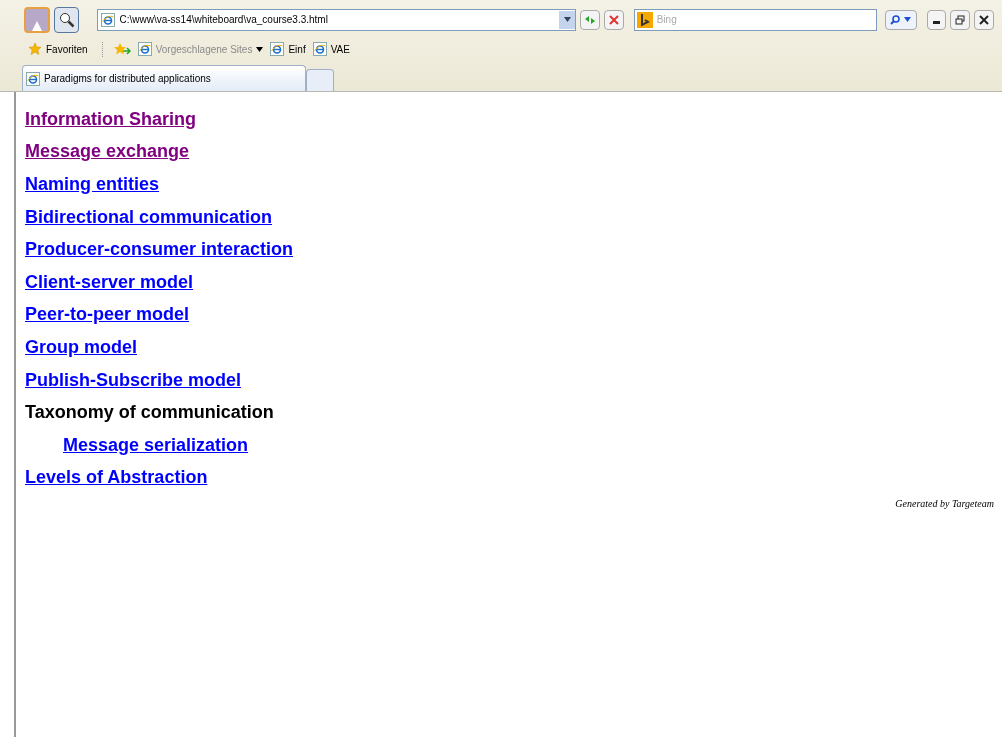 The image size is (1002, 737). What do you see at coordinates (65, 49) in the screenshot?
I see `favorites-button: Favoriten` at bounding box center [65, 49].